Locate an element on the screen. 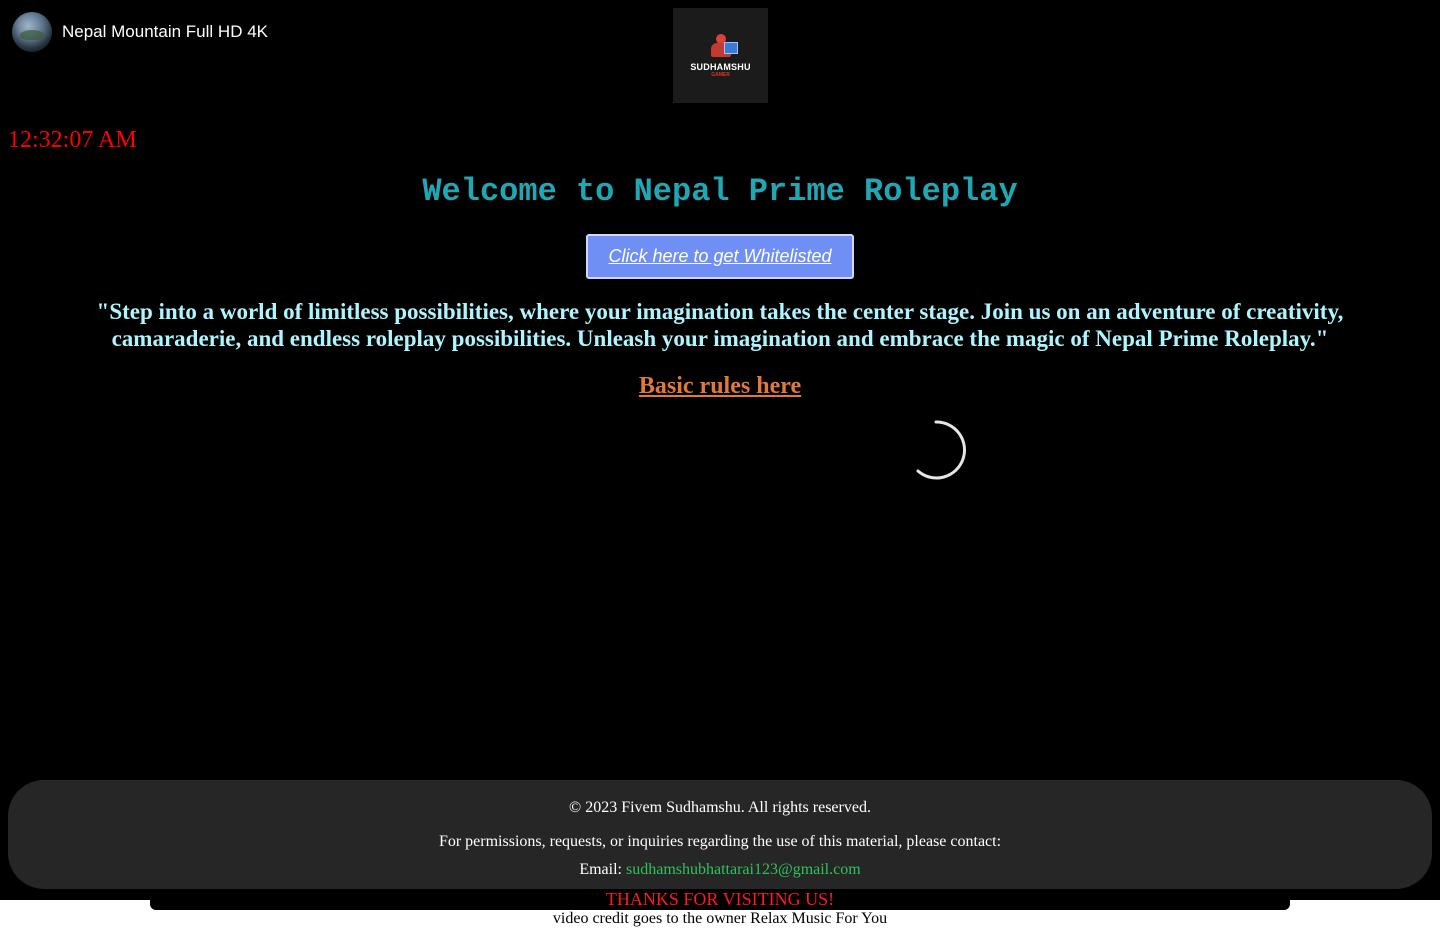 This screenshot has height=936, width=1440. email-link: sudhamshubhattarai123@gmail.com is located at coordinates (743, 869).